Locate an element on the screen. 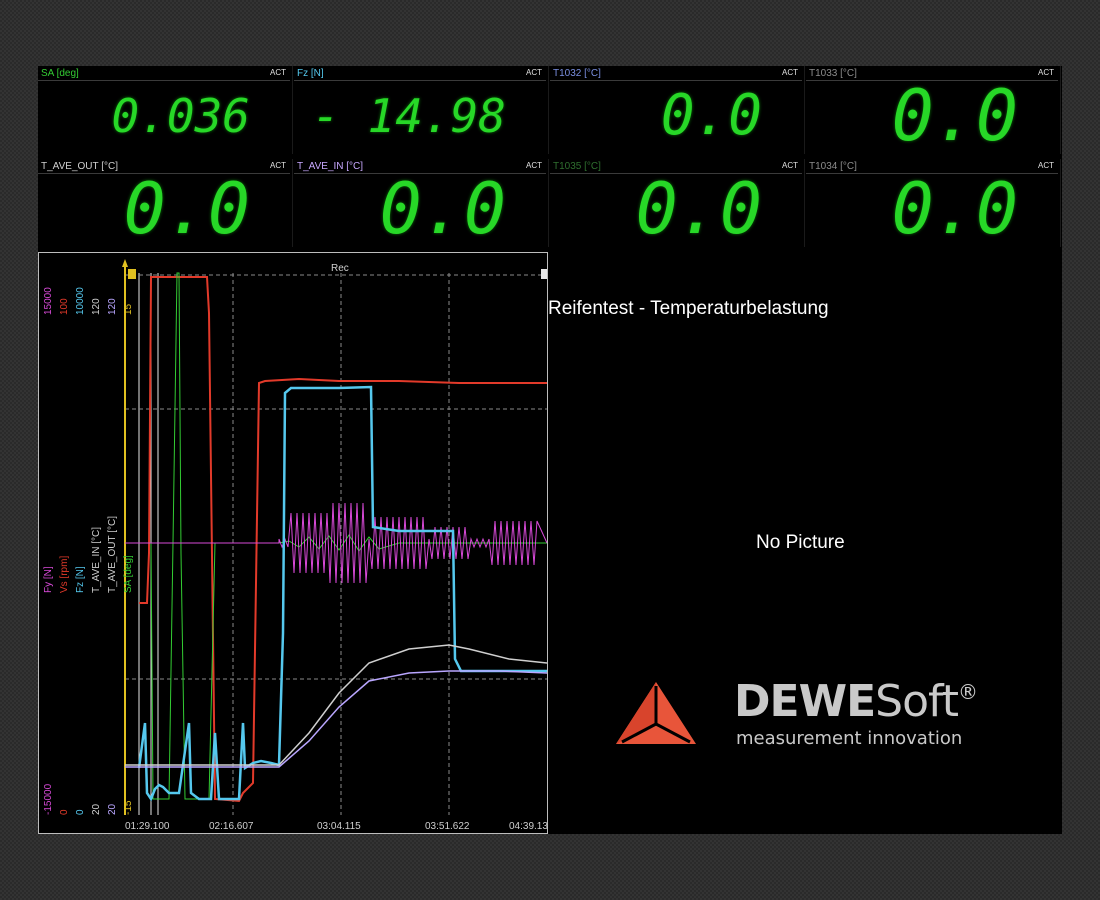 The width and height of the screenshot is (1100, 900). axis-max-label: 15000 is located at coordinates (48, 301).